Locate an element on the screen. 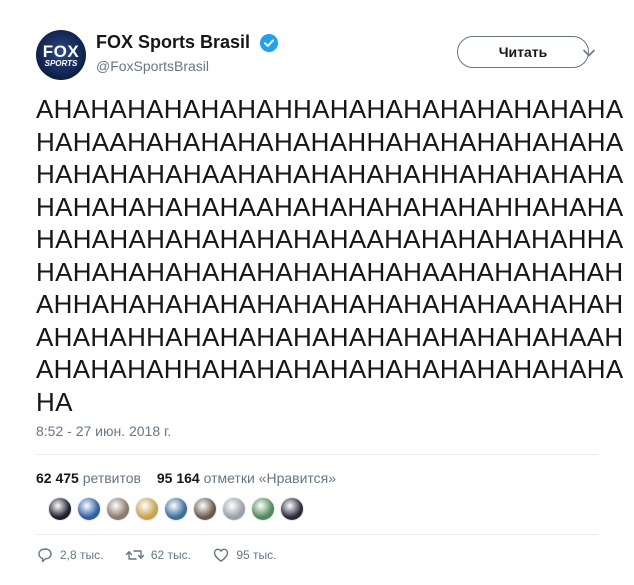  tweet-actions: 2,8 тыс. 62 тыс. 95 тыс. is located at coordinates (165, 557).